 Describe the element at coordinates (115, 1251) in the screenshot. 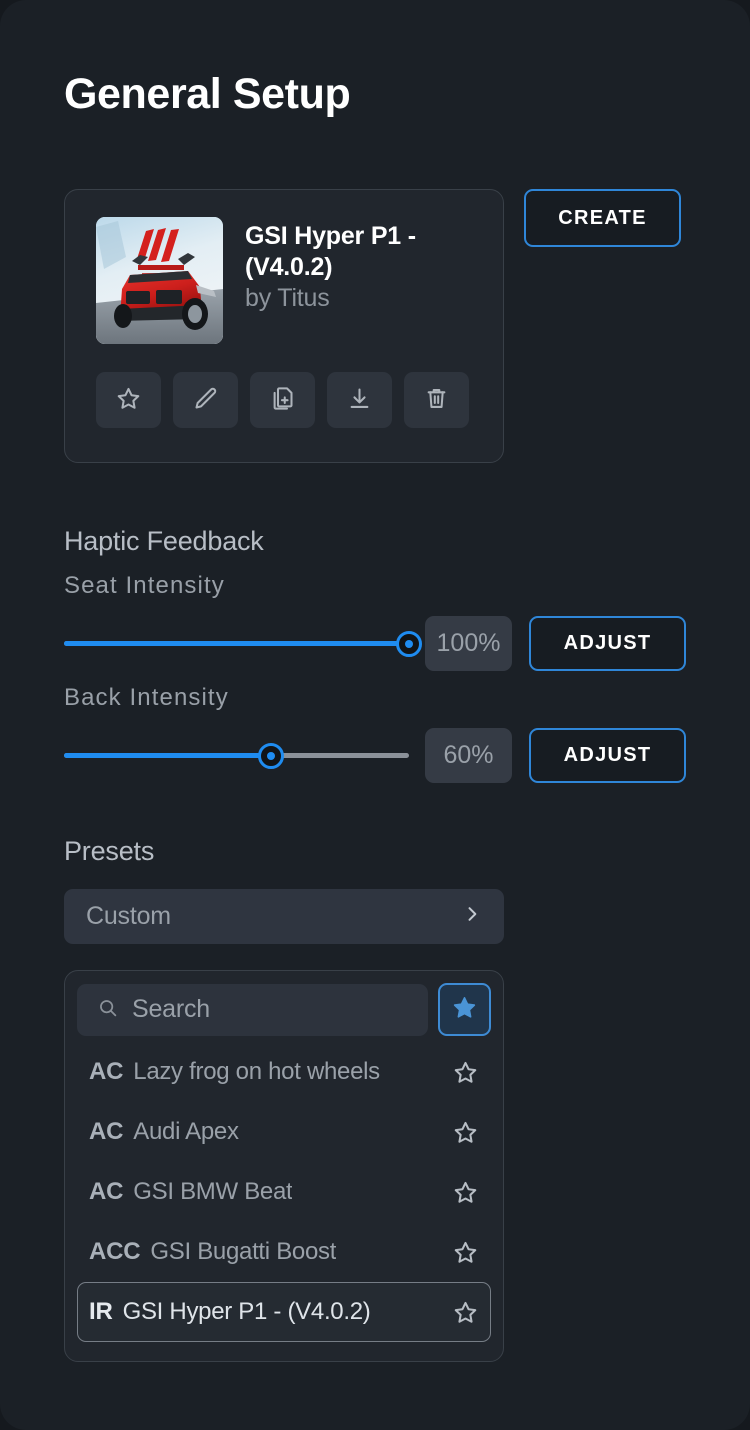

I see `preset-game-tag: ACC` at that location.